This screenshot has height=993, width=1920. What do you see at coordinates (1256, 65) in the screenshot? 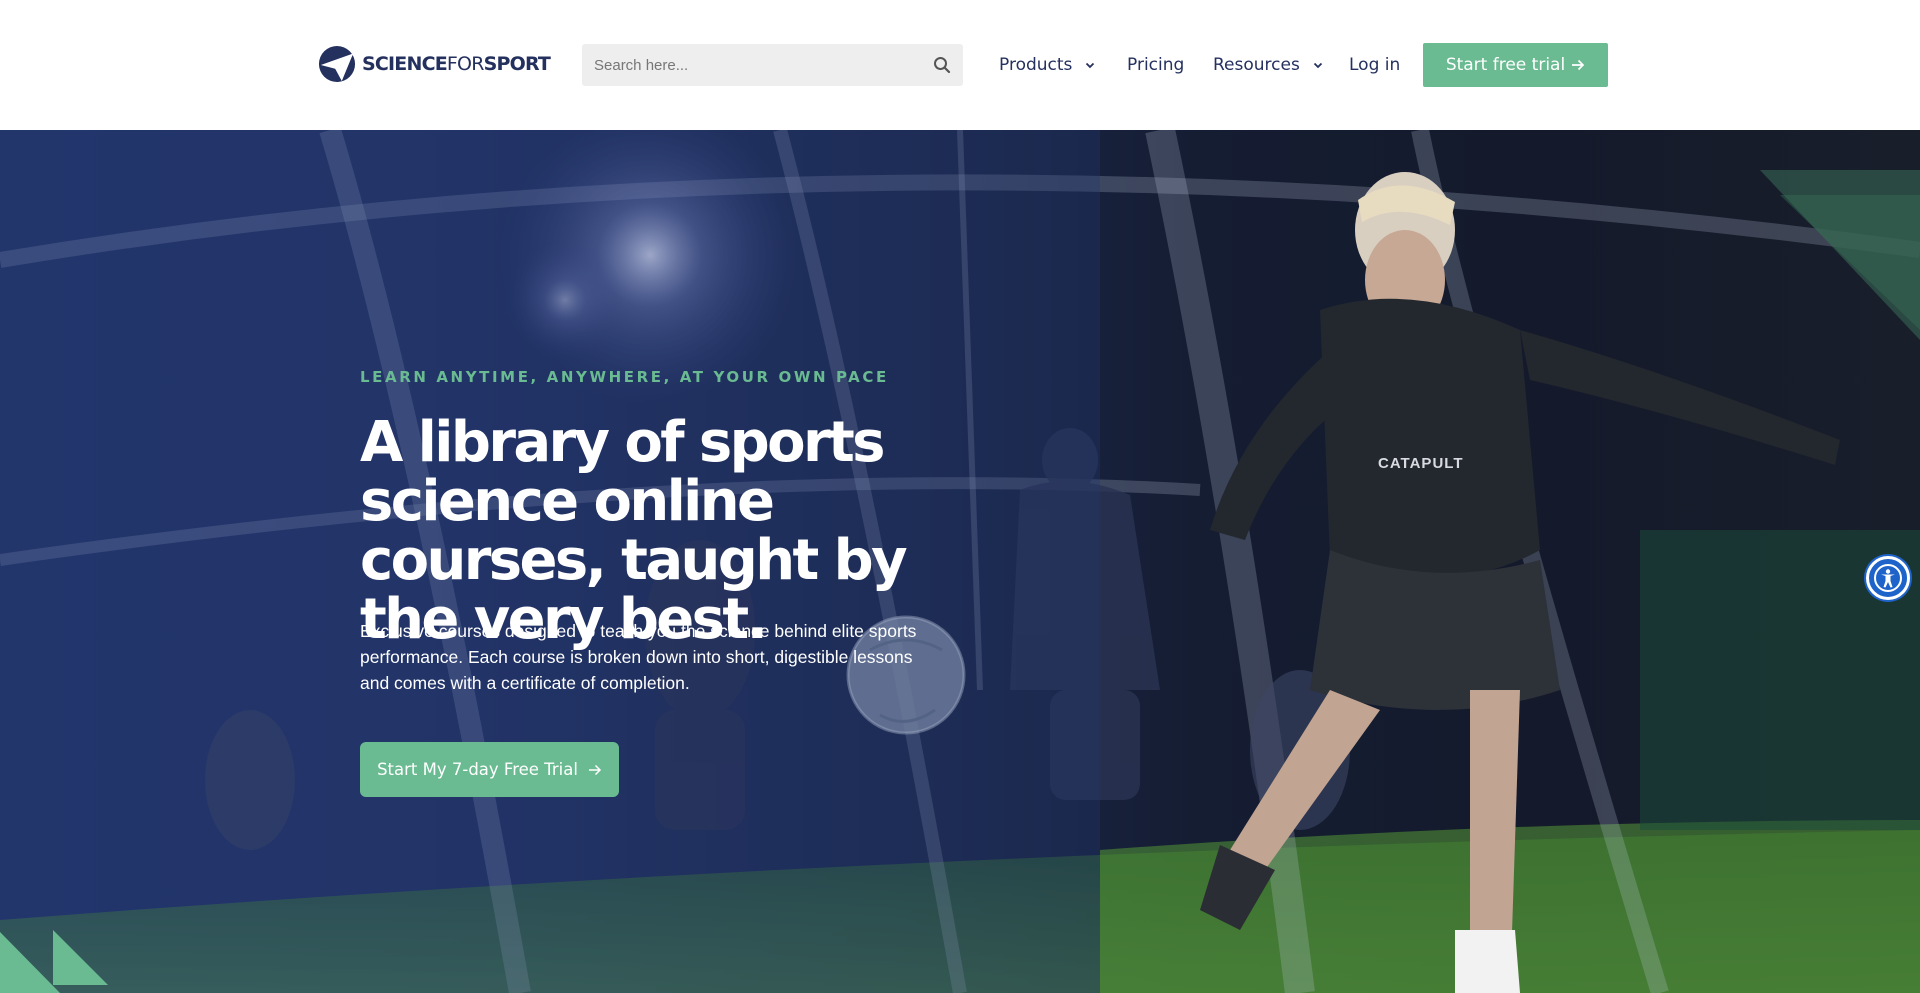
I see `nav-resources-label: Resources` at bounding box center [1256, 65].